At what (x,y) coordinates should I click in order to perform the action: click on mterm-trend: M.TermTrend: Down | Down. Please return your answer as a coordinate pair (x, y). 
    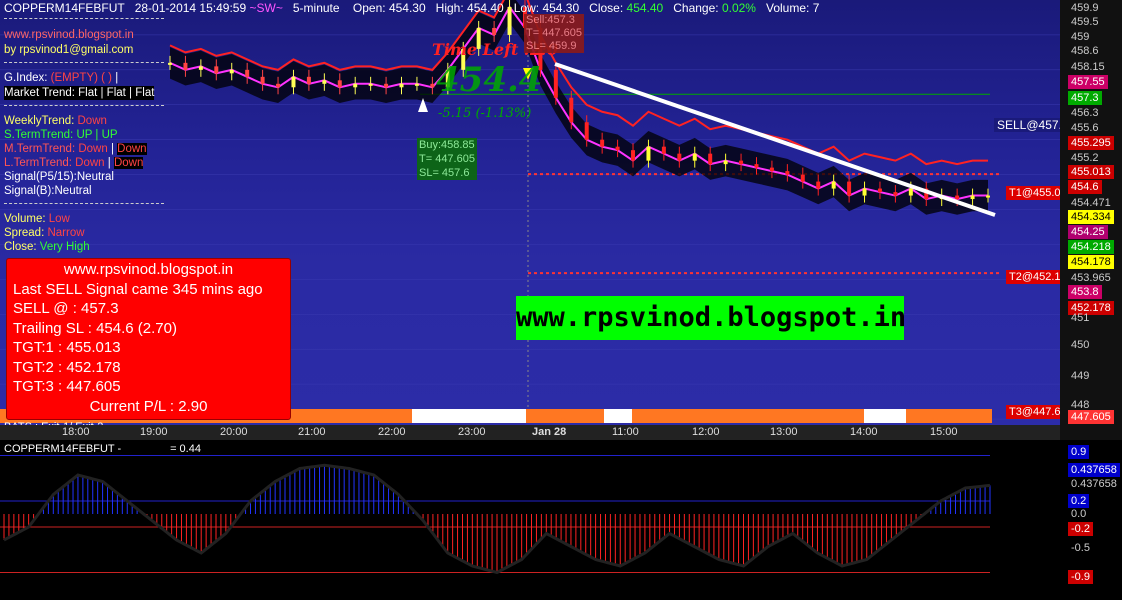
    Looking at the image, I should click on (75, 149).